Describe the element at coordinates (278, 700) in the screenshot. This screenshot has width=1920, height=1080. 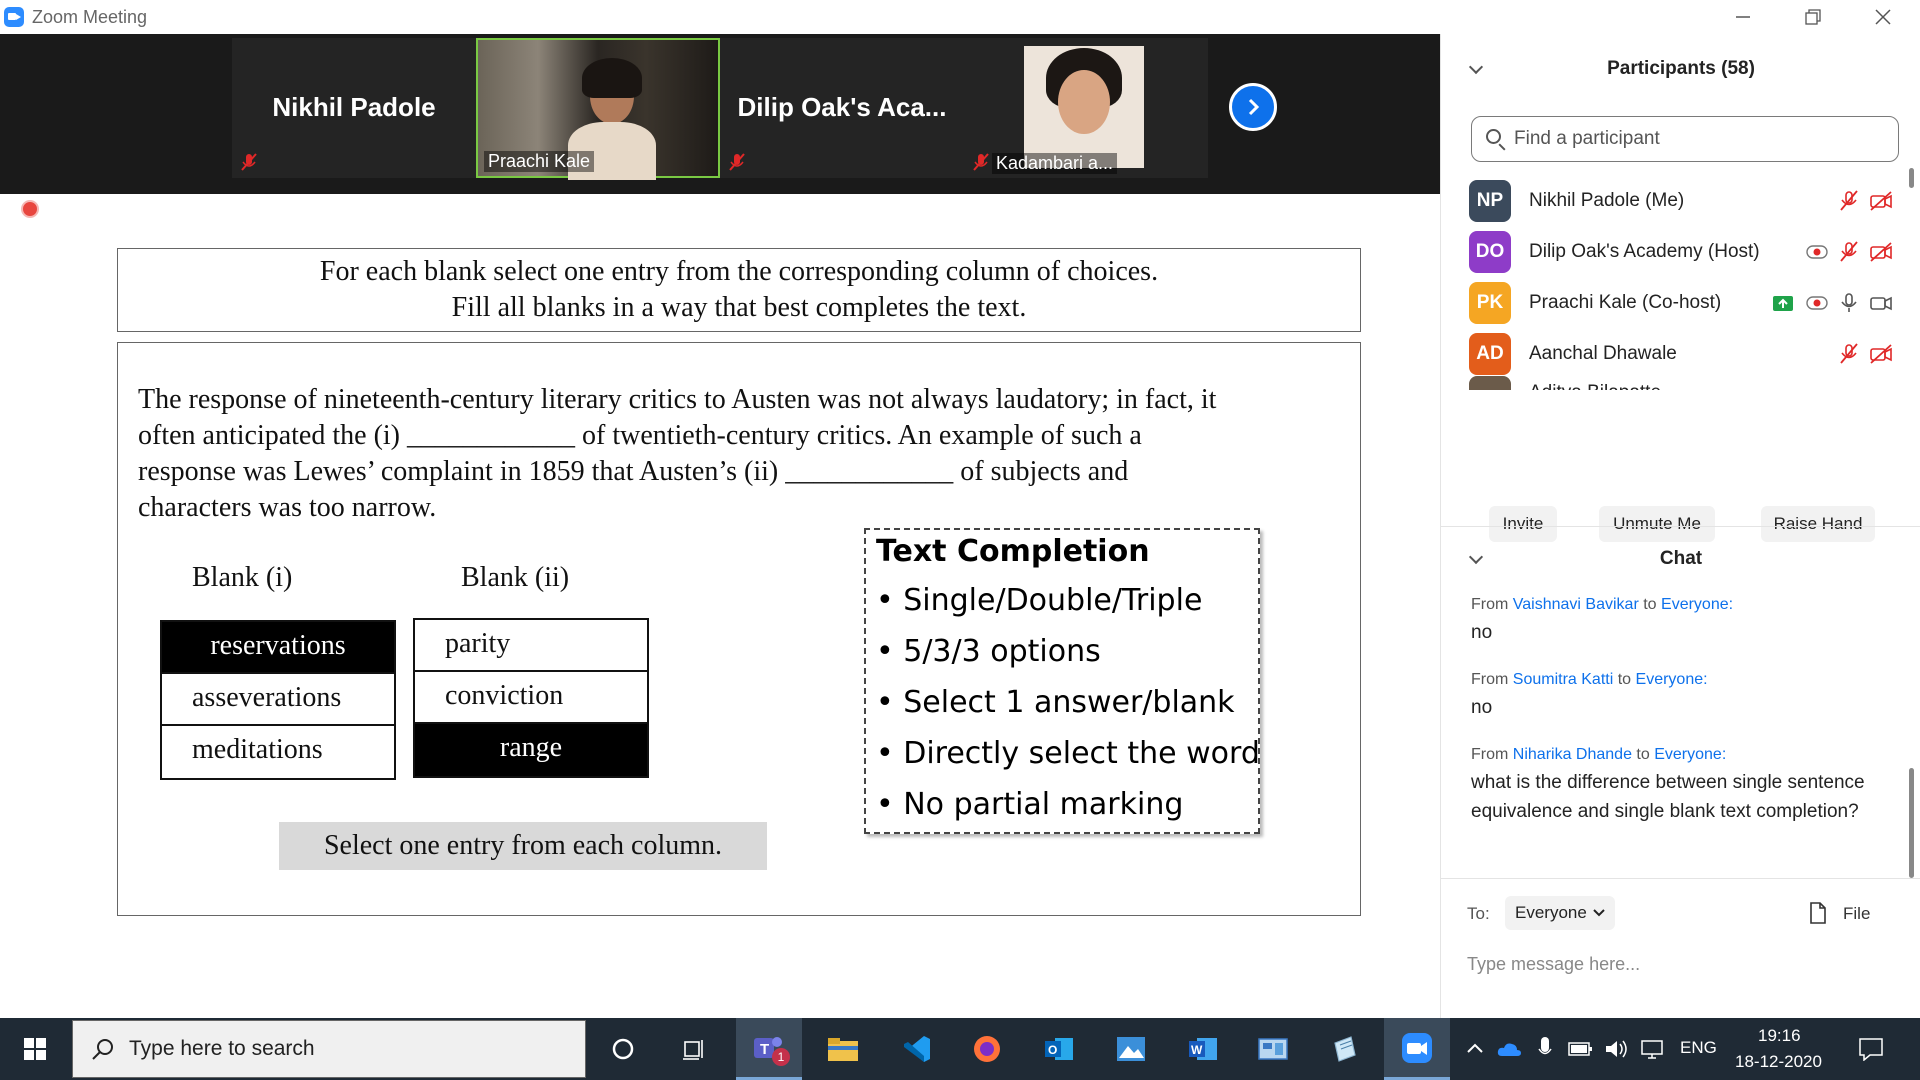
I see `choice-asseverations: asseverations` at that location.